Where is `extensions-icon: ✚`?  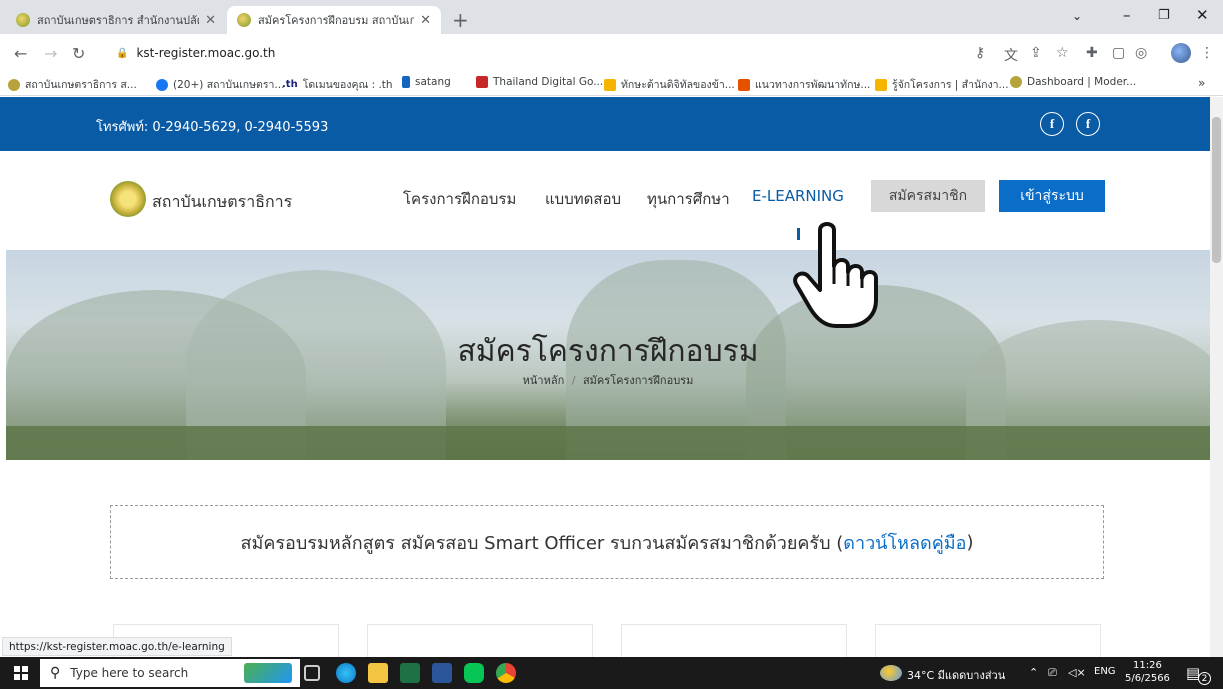
extensions-icon: ✚ is located at coordinates (1092, 53).